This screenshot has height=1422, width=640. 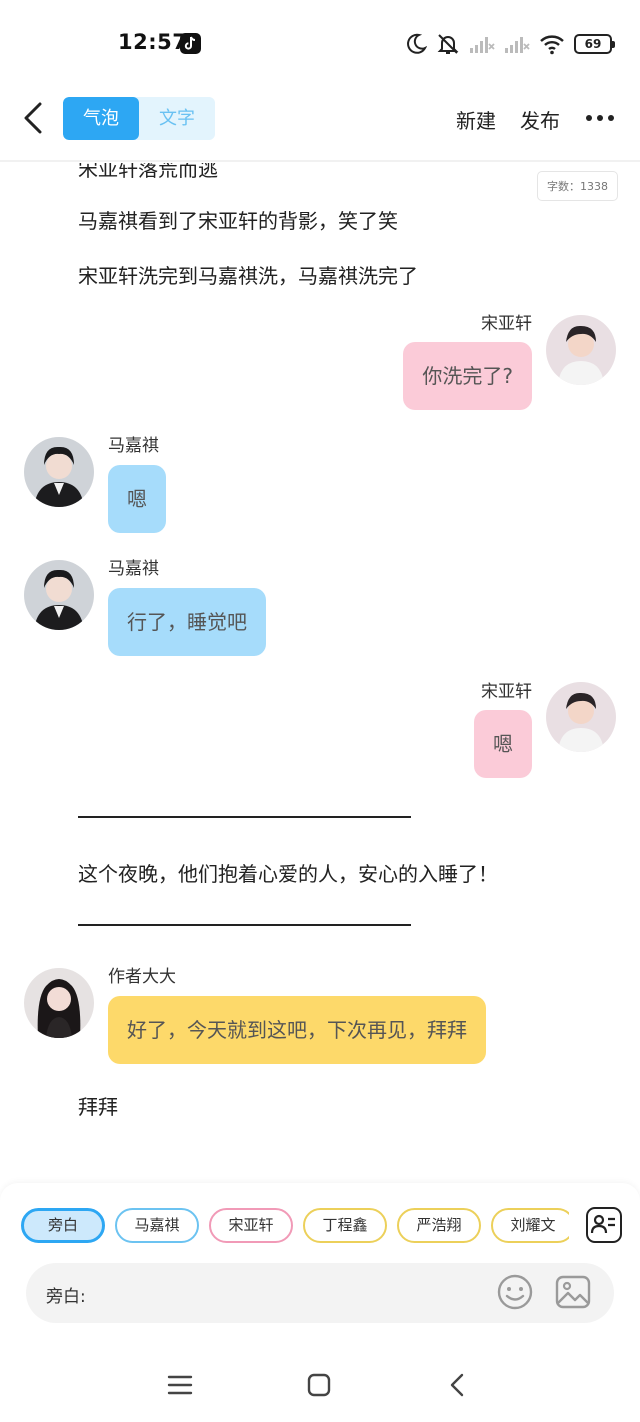 What do you see at coordinates (439, 1225) in the screenshot?
I see `character-chip: 严浩翔` at bounding box center [439, 1225].